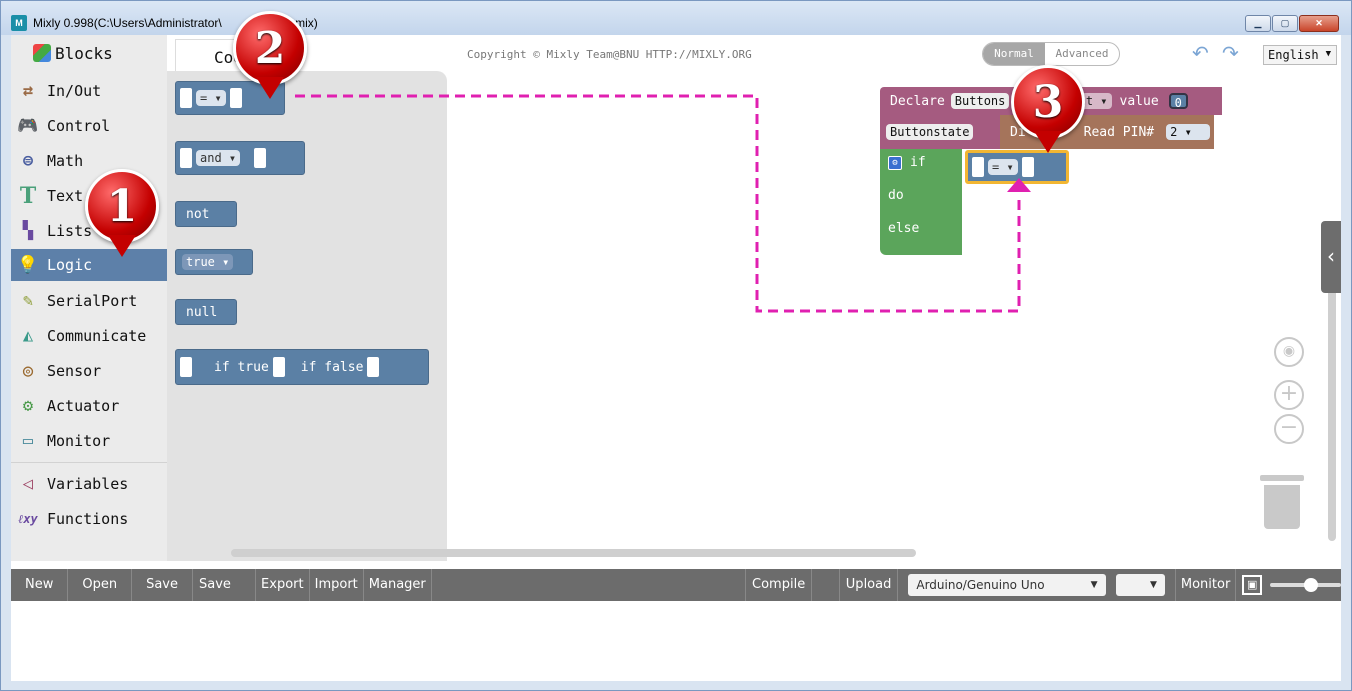 The image size is (1352, 691). What do you see at coordinates (100, 585) in the screenshot?
I see `open-button: Open` at bounding box center [100, 585].